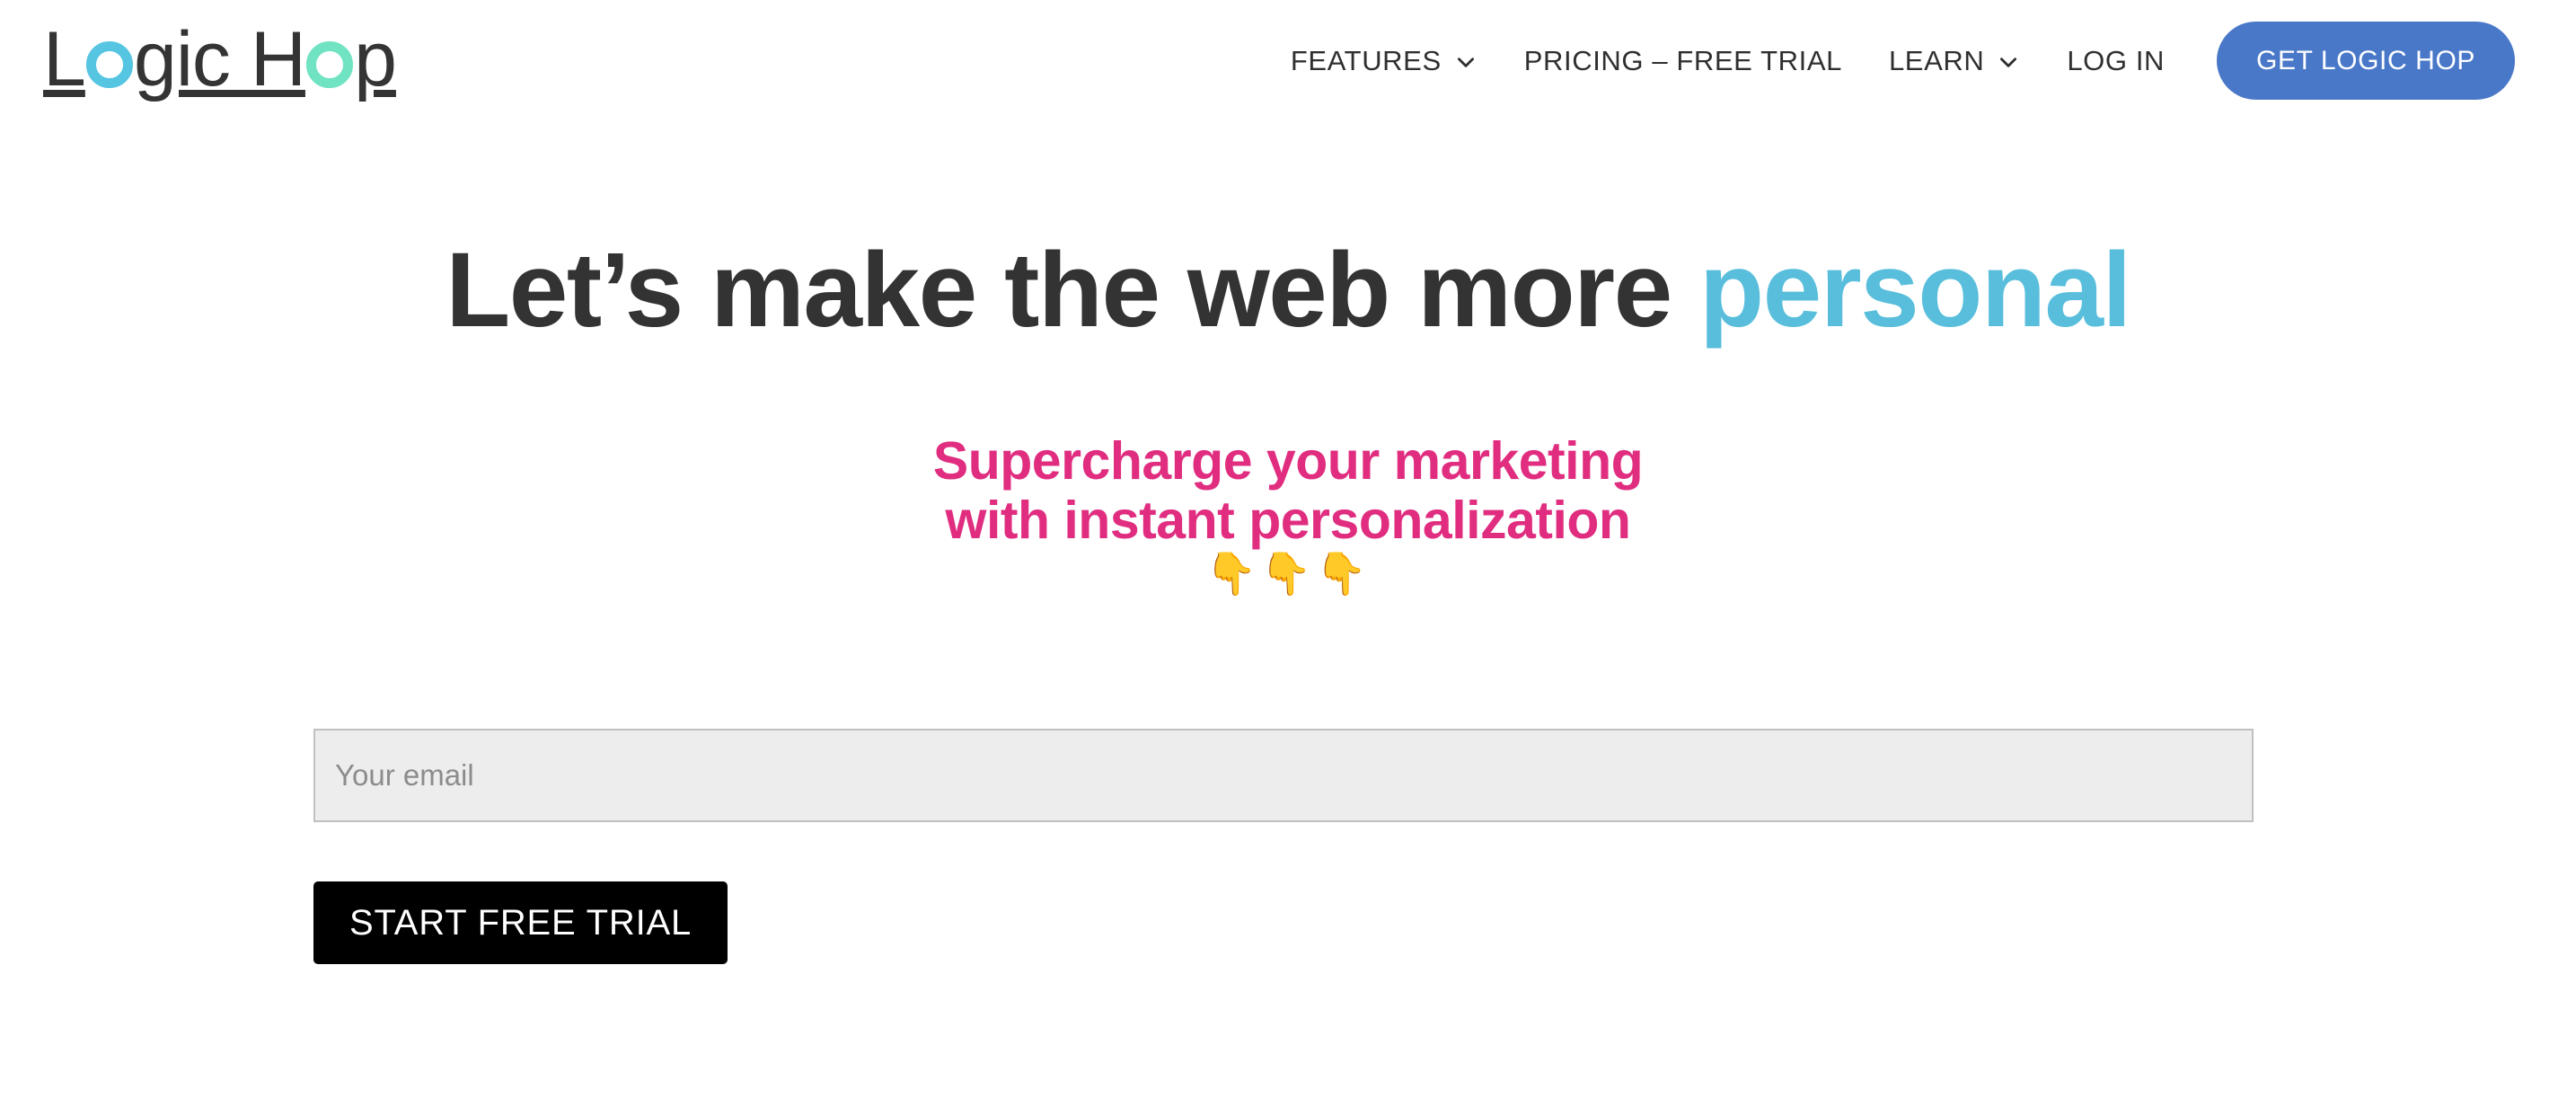 The image size is (2576, 1098). I want to click on brand-logo: Lgic H p, so click(220, 59).